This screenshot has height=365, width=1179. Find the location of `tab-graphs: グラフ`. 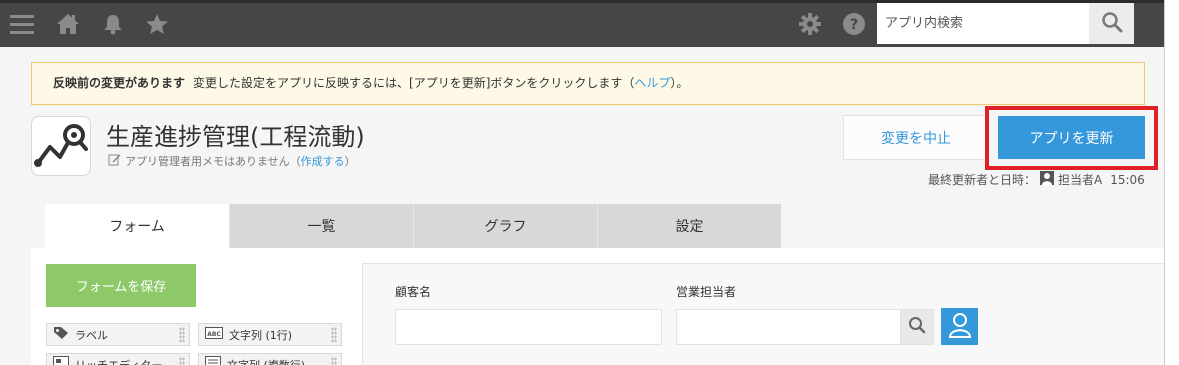

tab-graphs: グラフ is located at coordinates (505, 226).